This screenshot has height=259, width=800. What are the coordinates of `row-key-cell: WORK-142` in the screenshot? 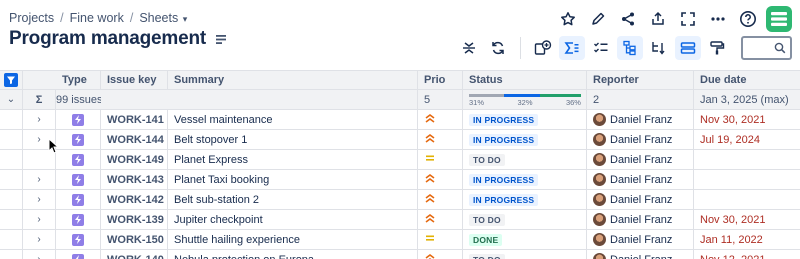 It's located at (134, 199).